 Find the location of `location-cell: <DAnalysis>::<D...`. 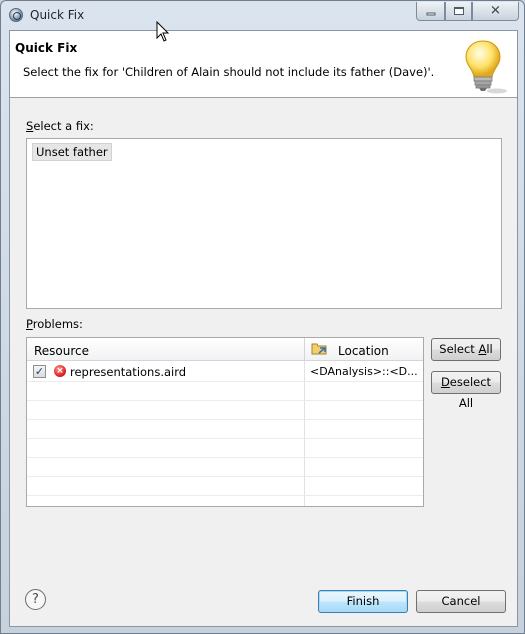

location-cell: <DAnalysis>::<D... is located at coordinates (364, 371).